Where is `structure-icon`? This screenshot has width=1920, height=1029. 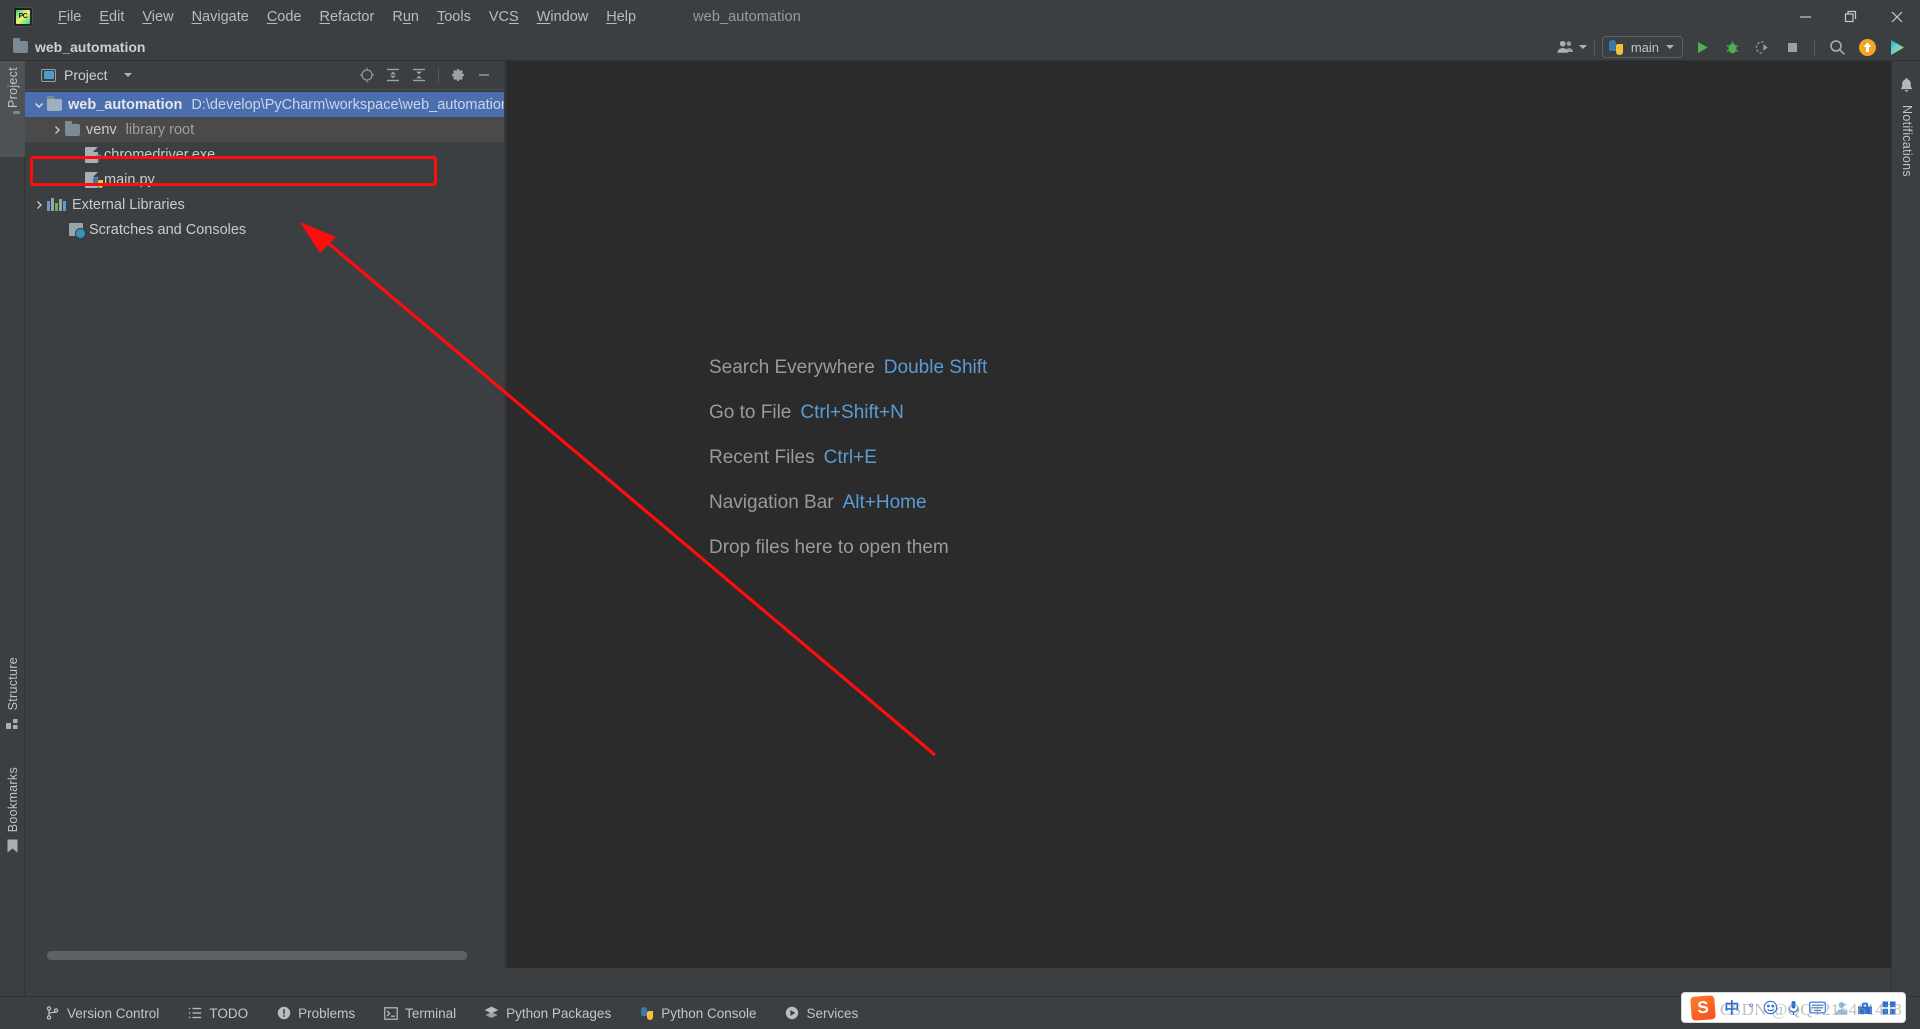
structure-icon is located at coordinates (12, 726).